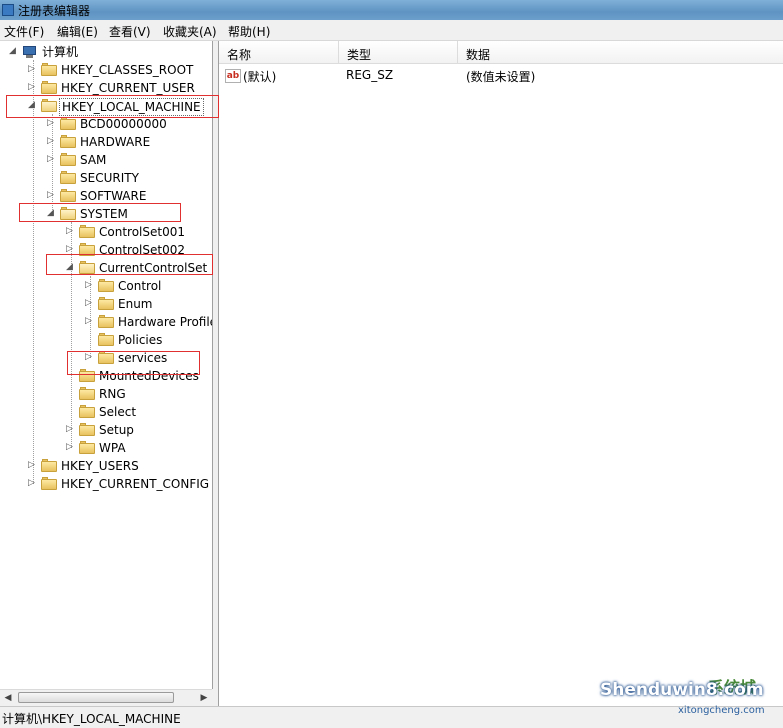 The width and height of the screenshot is (783, 728). Describe the element at coordinates (109, 178) in the screenshot. I see `tree-node-label: SECURITY` at that location.